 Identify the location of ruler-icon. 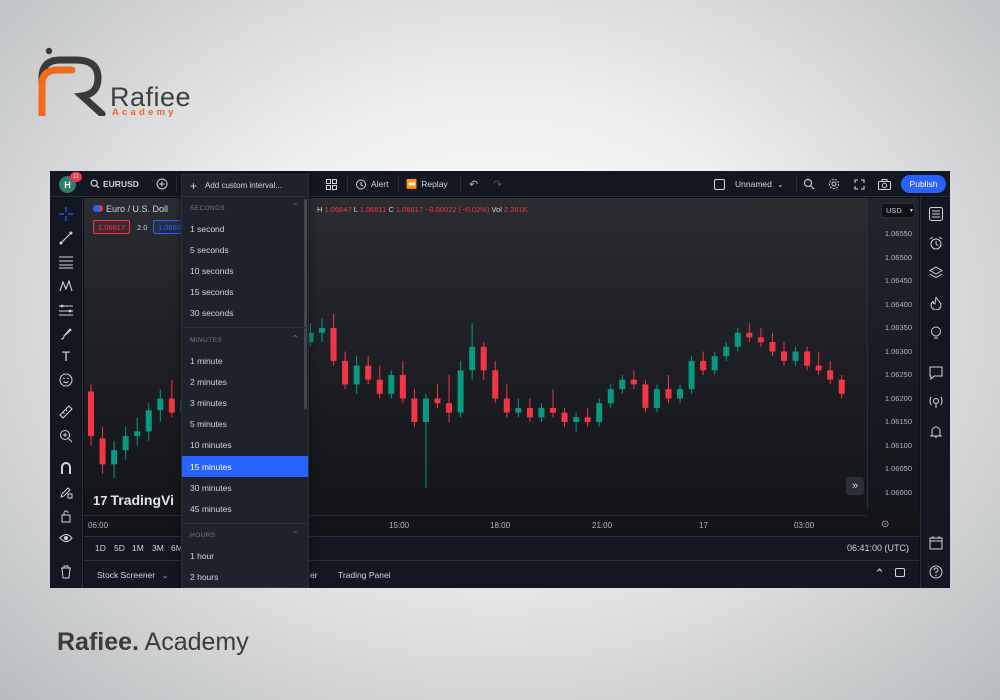
(66, 412).